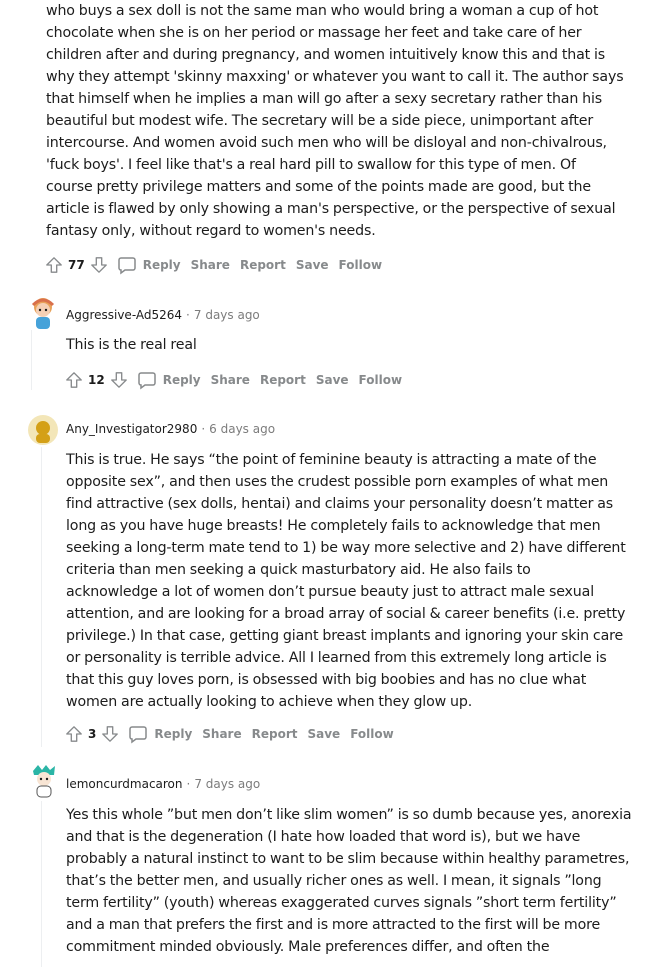 This screenshot has width=645, height=967. Describe the element at coordinates (131, 345) in the screenshot. I see `comment-body: This is the real real` at that location.